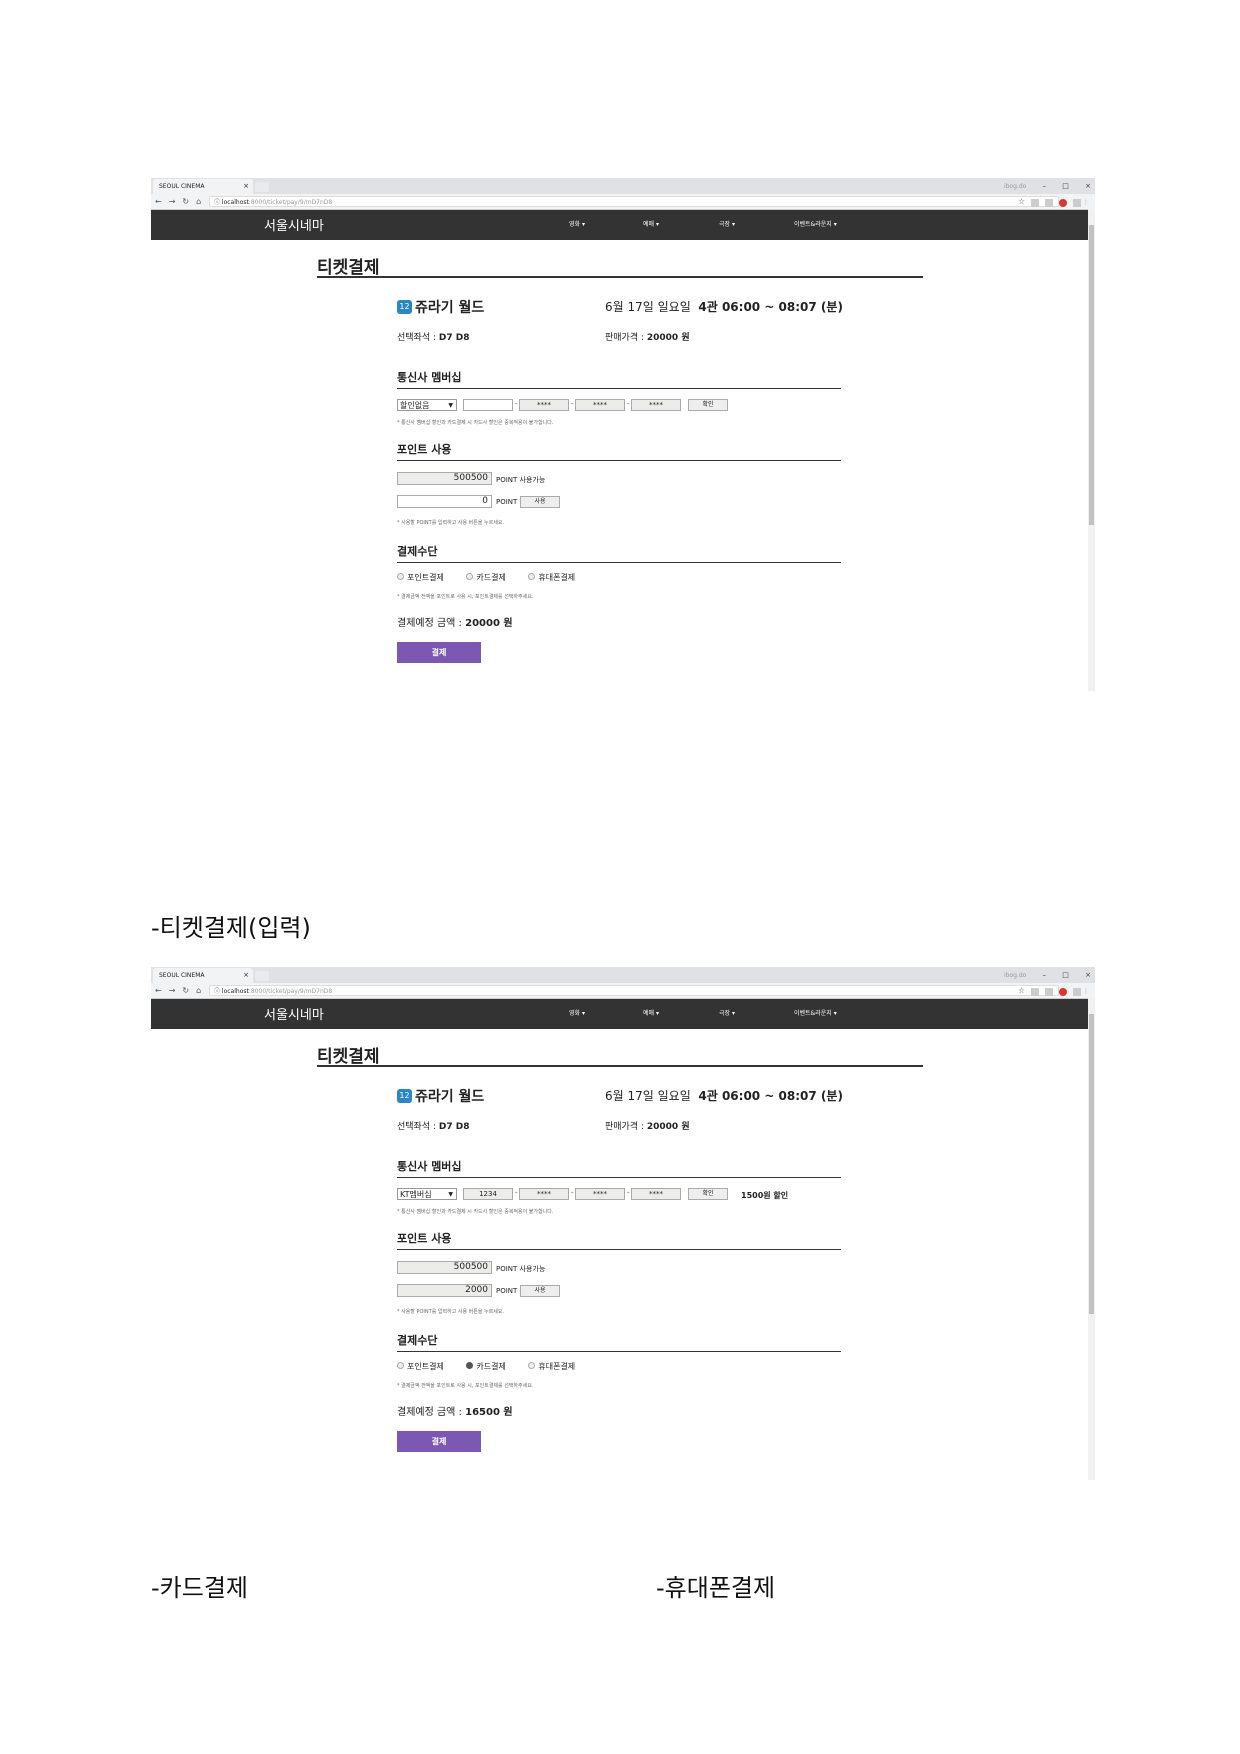 This screenshot has height=1754, width=1240. Describe the element at coordinates (404, 307) in the screenshot. I see `age-rating-badge: 12` at that location.